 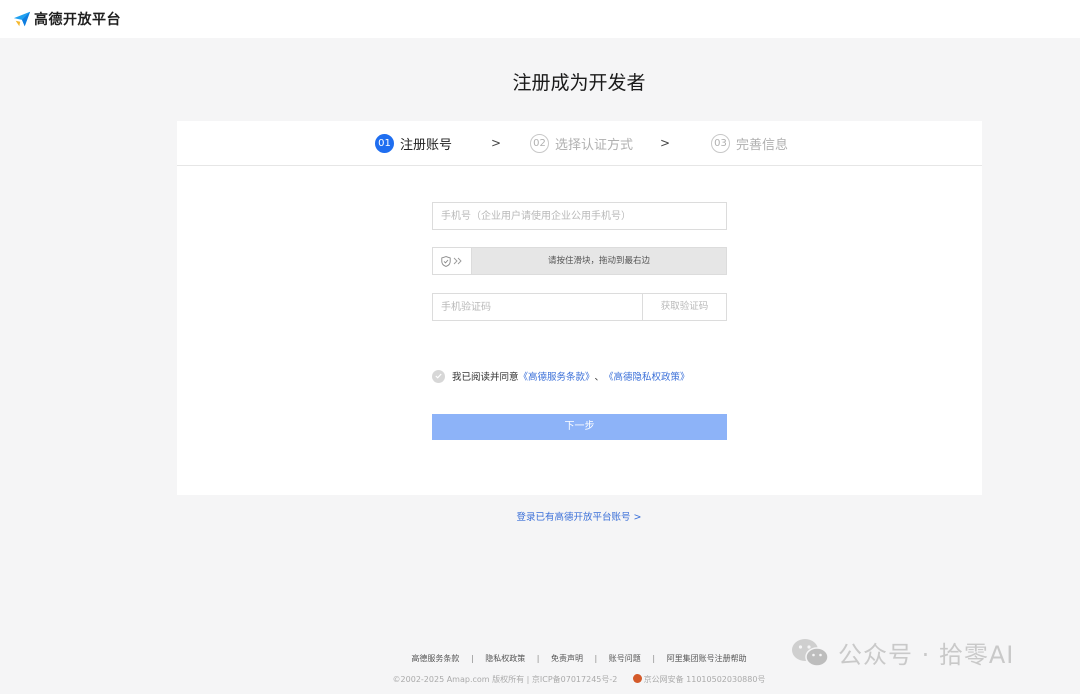 I want to click on page-title: 注册成为开发者, so click(x=579, y=83).